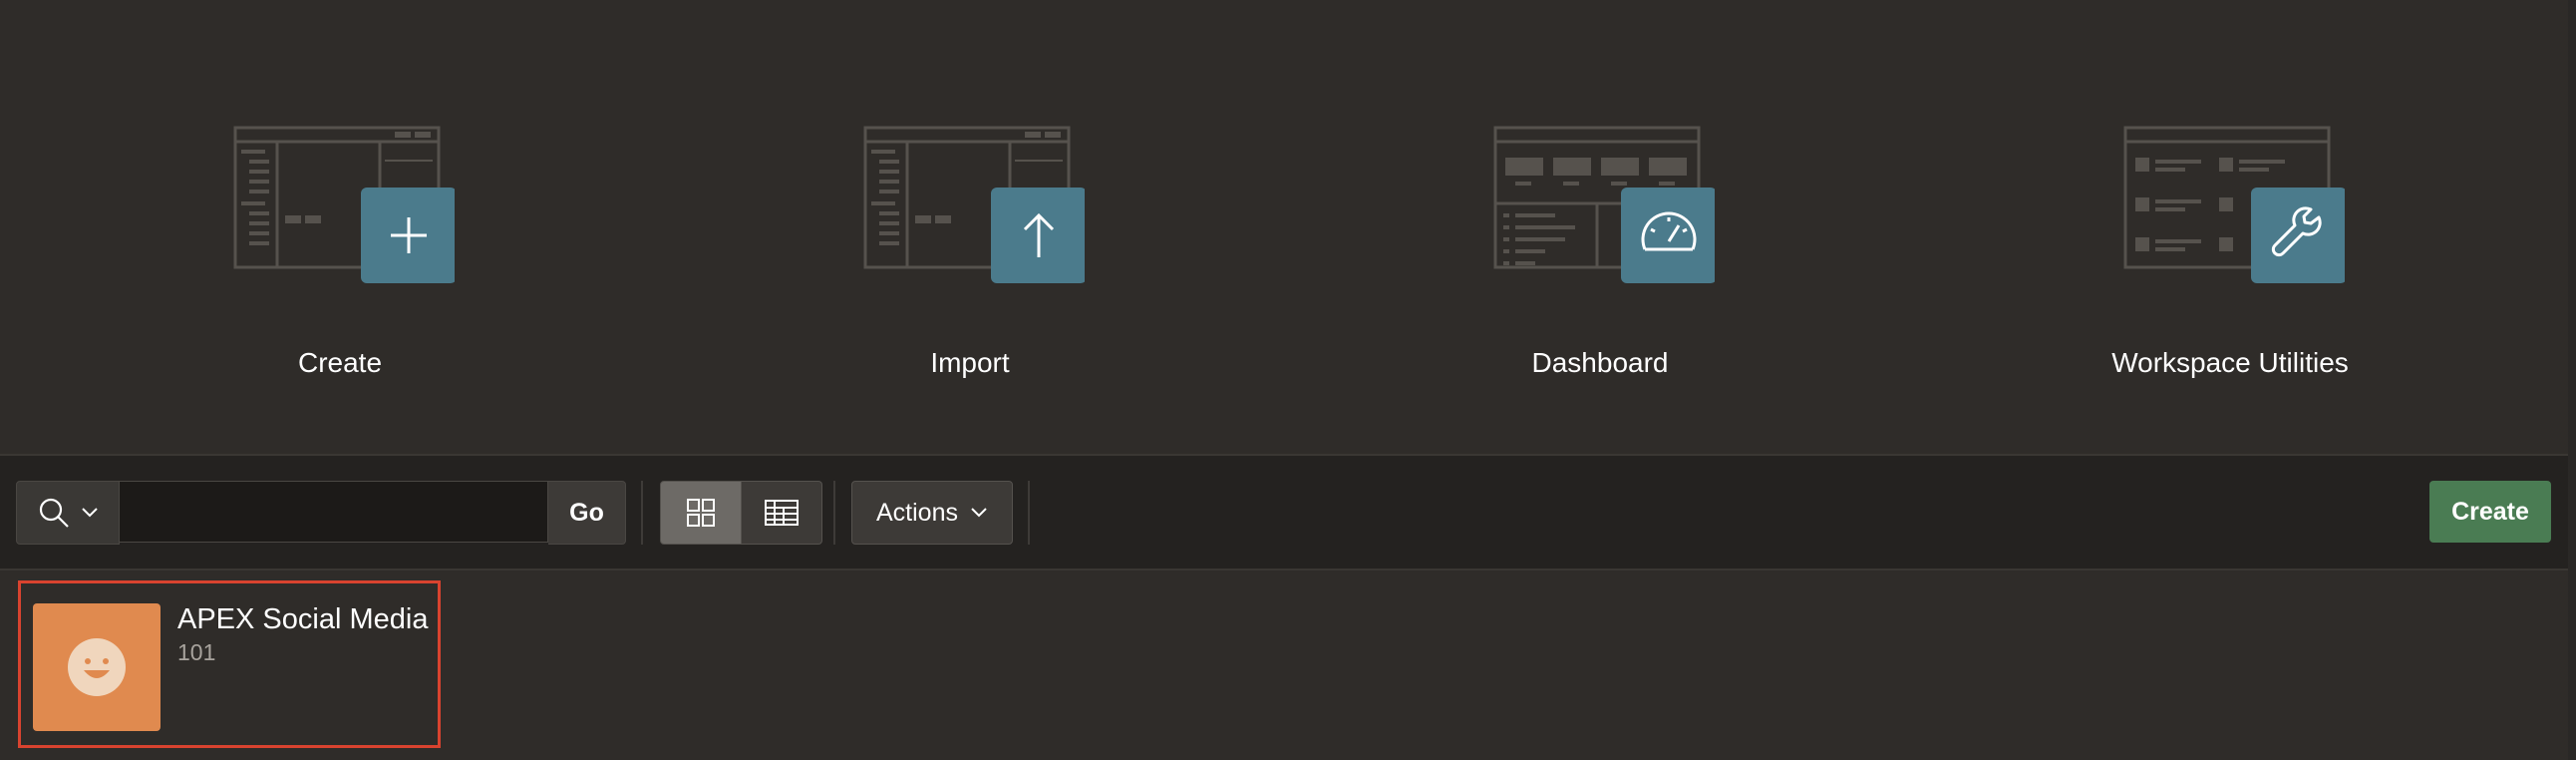  Describe the element at coordinates (2230, 362) in the screenshot. I see `workspace-utilities-card-label: Workspace Utilities` at that location.